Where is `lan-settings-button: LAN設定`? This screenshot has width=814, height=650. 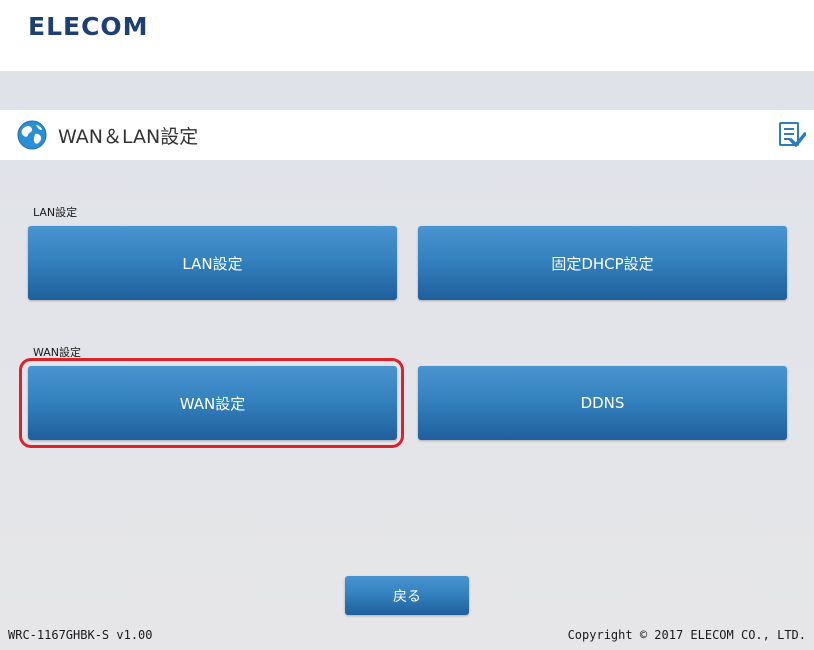 lan-settings-button: LAN設定 is located at coordinates (212, 263).